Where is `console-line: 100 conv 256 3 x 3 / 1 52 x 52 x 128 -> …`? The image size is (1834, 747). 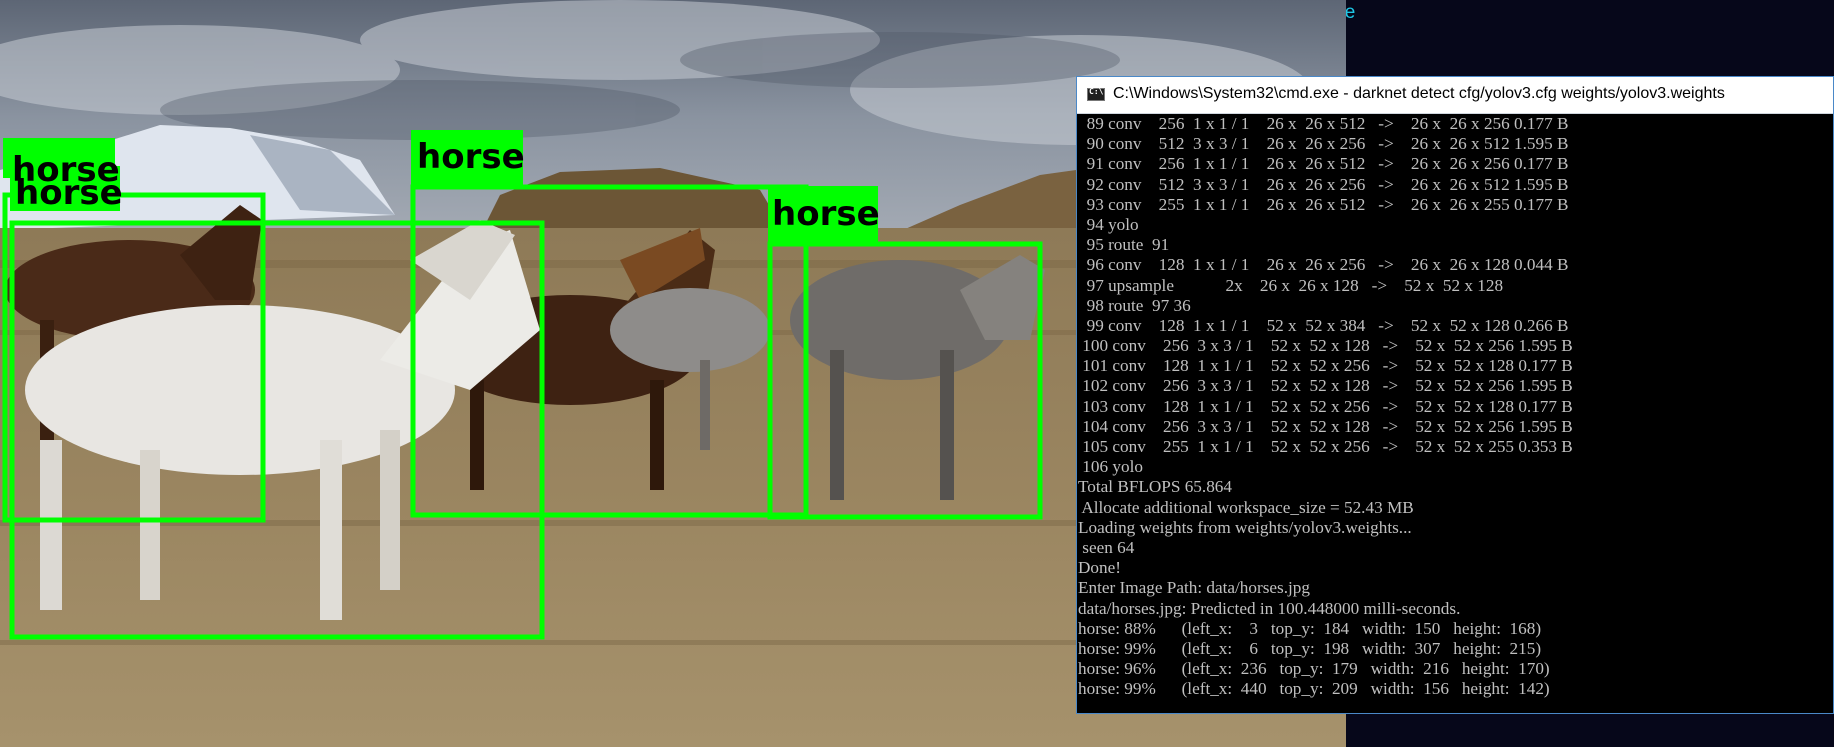 console-line: 100 conv 256 3 x 3 / 1 52 x 52 x 128 -> … is located at coordinates (1325, 346).